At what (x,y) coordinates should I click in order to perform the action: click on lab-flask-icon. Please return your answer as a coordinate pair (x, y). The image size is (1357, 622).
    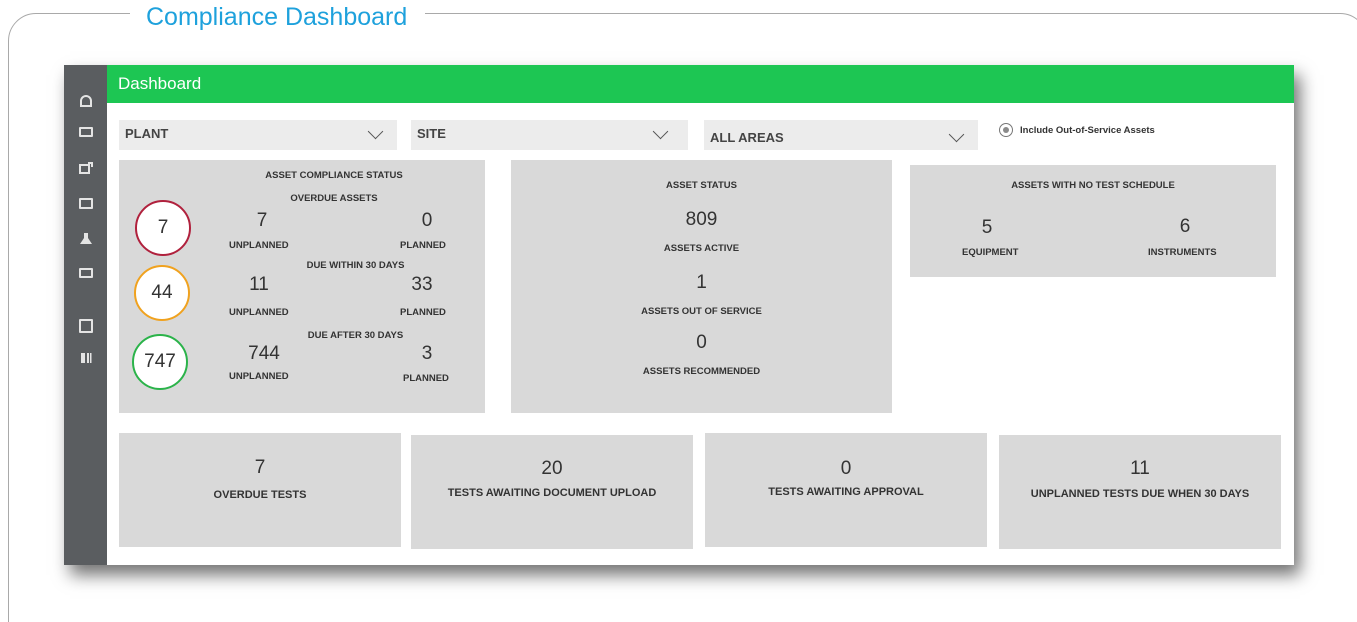
    Looking at the image, I should click on (86, 239).